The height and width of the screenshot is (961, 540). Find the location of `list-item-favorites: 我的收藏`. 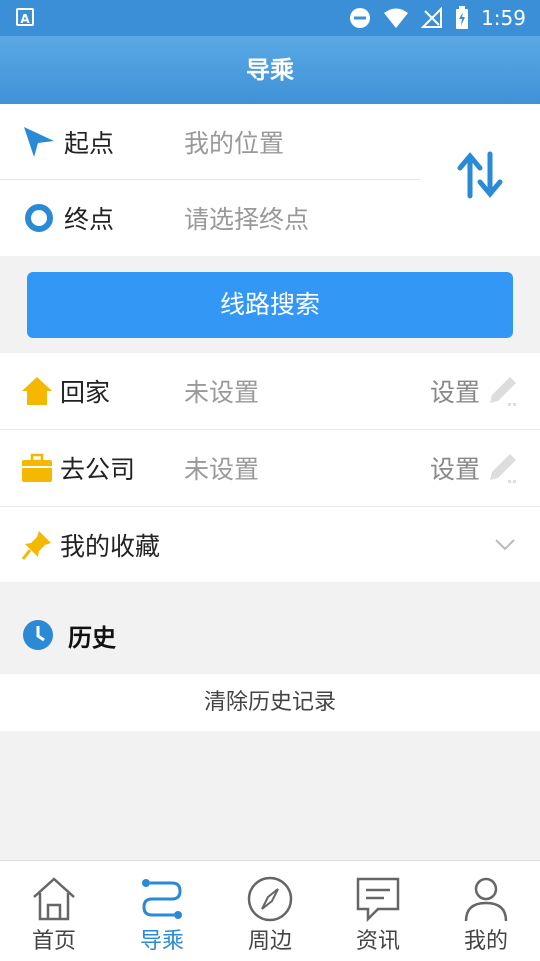

list-item-favorites: 我的收藏 is located at coordinates (270, 545).